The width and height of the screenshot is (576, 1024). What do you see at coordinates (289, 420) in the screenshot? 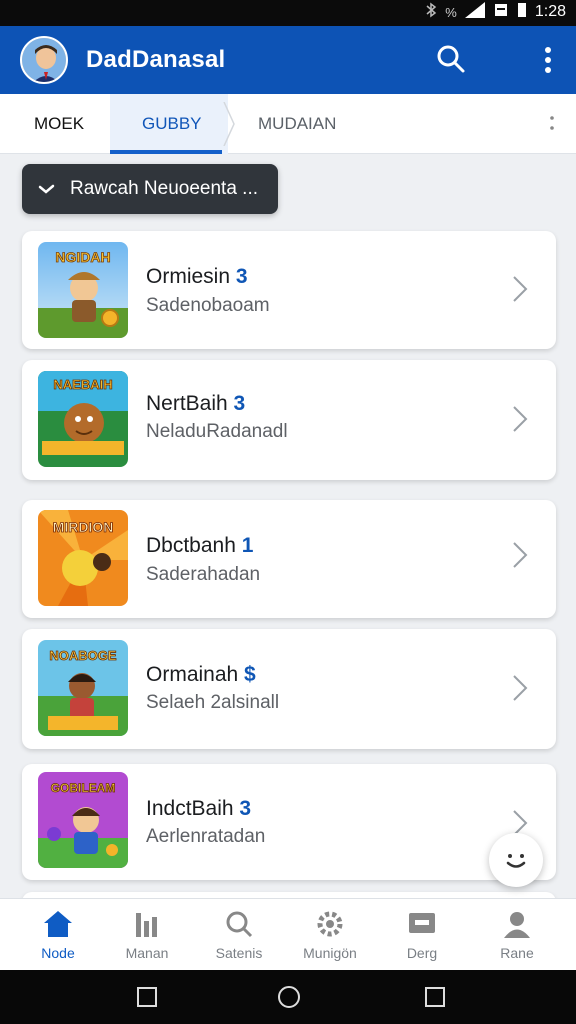
I see `list-item: NAEBAIH NertBaih 3 NeladuRadanadl` at bounding box center [289, 420].